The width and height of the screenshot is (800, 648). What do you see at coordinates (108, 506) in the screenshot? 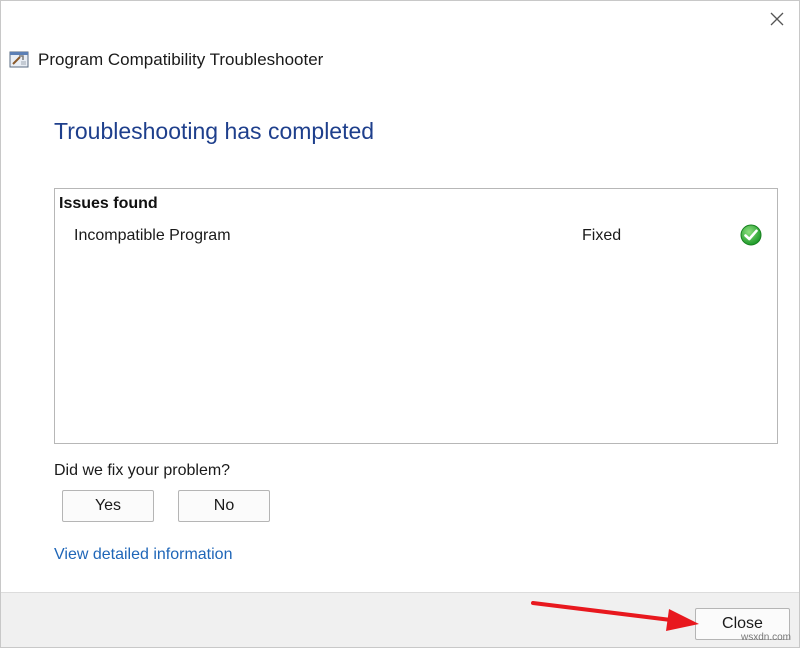
I see `yes-button: Yes` at bounding box center [108, 506].